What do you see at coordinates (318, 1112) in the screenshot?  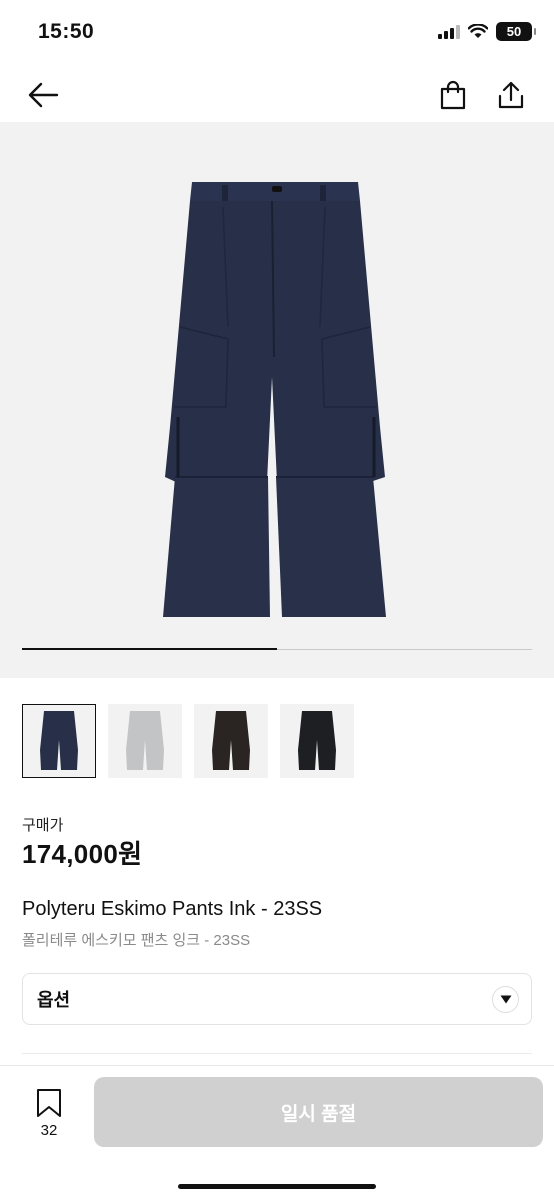 I see `sold-out-button: 일시 품절` at bounding box center [318, 1112].